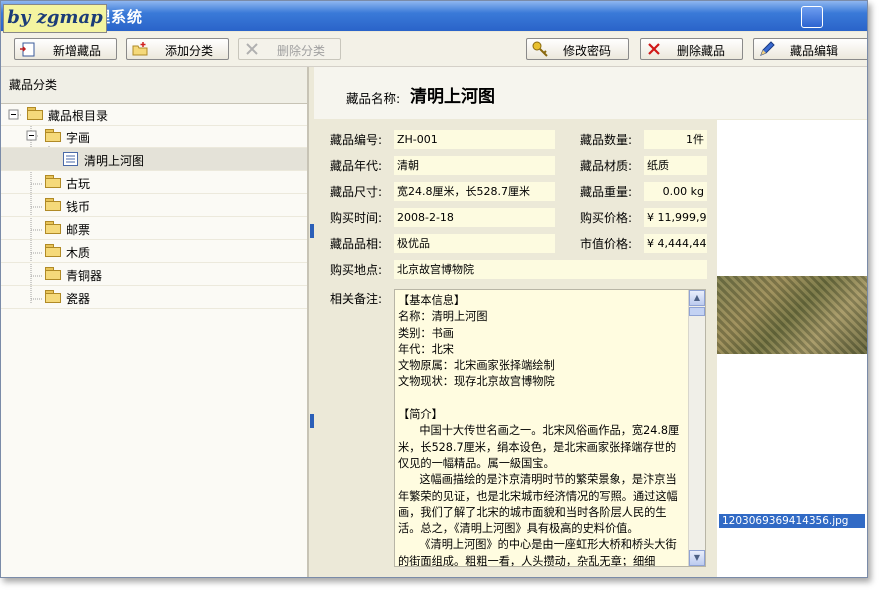 This screenshot has height=615, width=883. What do you see at coordinates (154, 297) in the screenshot?
I see `tree-item-porcelain: 瓷器` at bounding box center [154, 297].